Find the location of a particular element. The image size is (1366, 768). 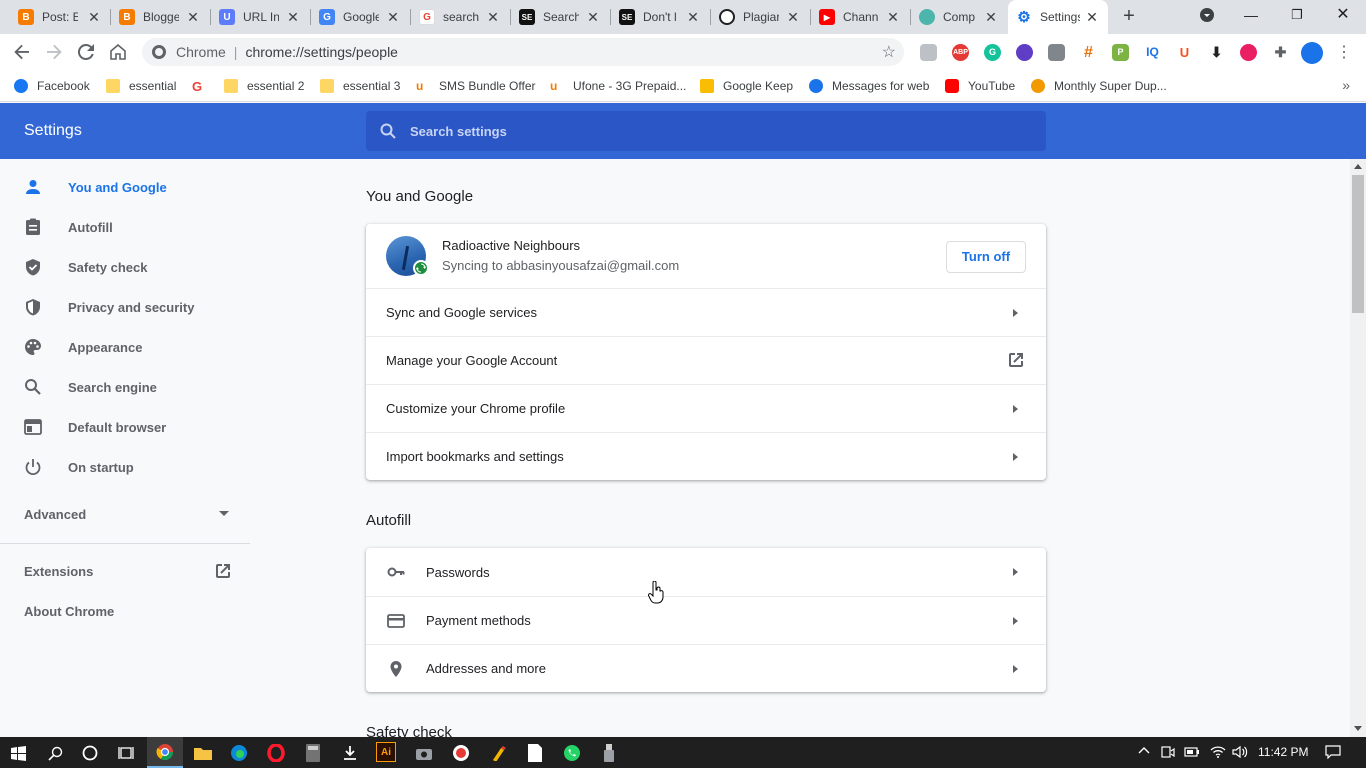

sidebar-item-privacy: Privacy and security is located at coordinates (125, 307).